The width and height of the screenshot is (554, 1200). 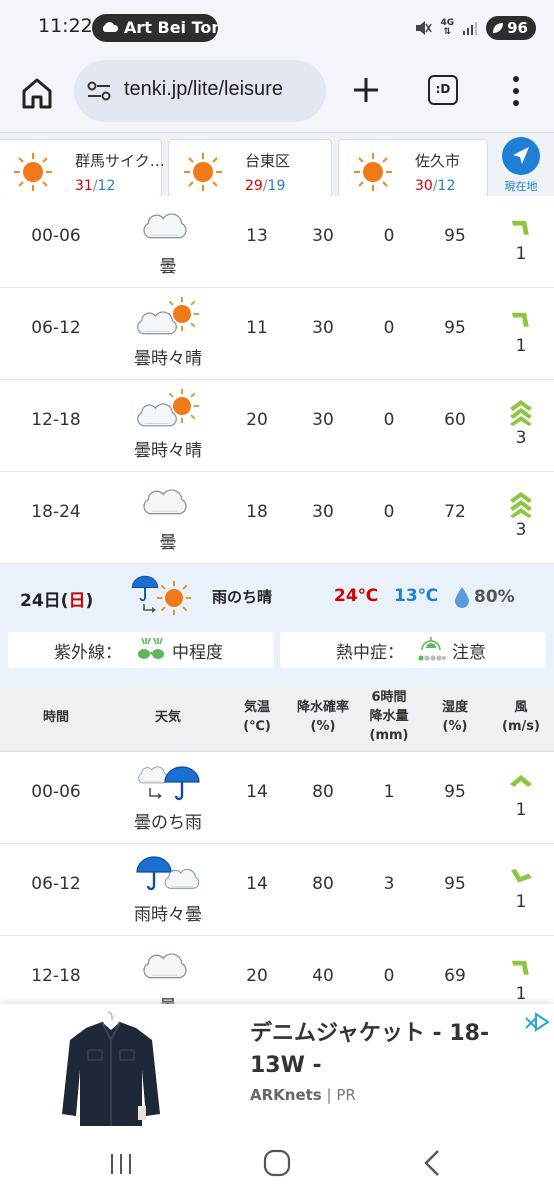 What do you see at coordinates (111, 1068) in the screenshot?
I see `denim-jacket-image` at bounding box center [111, 1068].